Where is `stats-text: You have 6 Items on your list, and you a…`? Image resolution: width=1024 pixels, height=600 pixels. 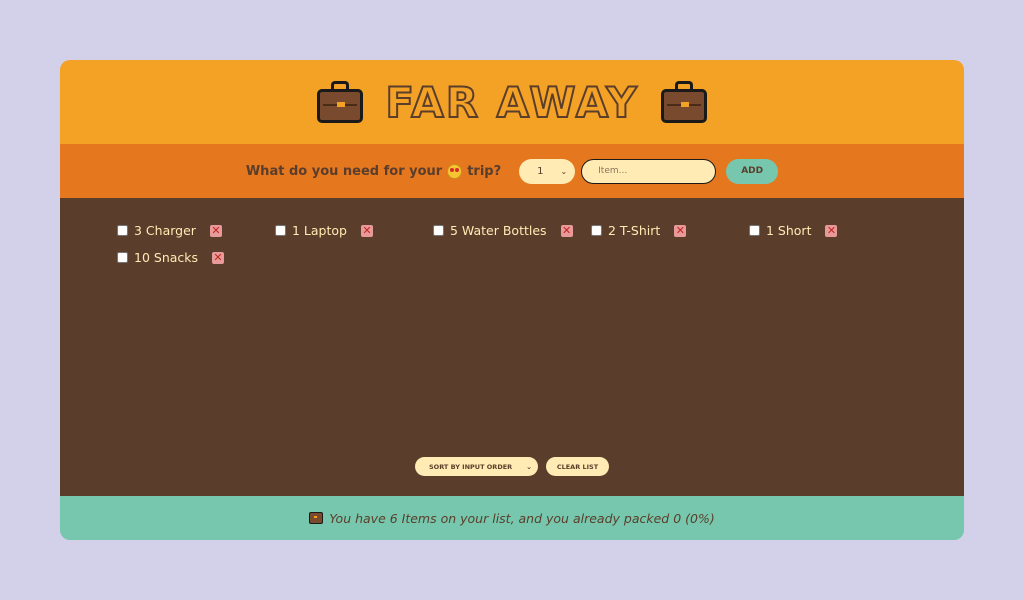
stats-text: You have 6 Items on your list, and you a… is located at coordinates (522, 518).